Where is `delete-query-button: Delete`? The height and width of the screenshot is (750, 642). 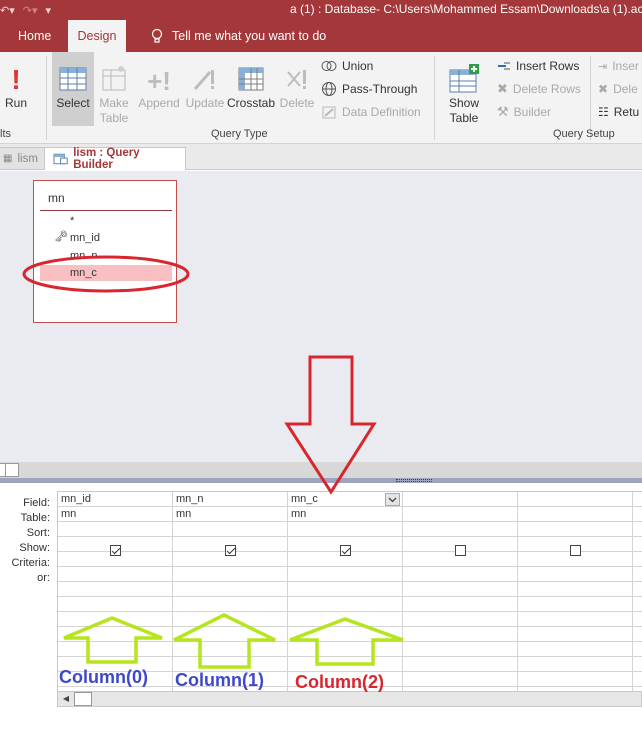 delete-query-button: Delete is located at coordinates (297, 89).